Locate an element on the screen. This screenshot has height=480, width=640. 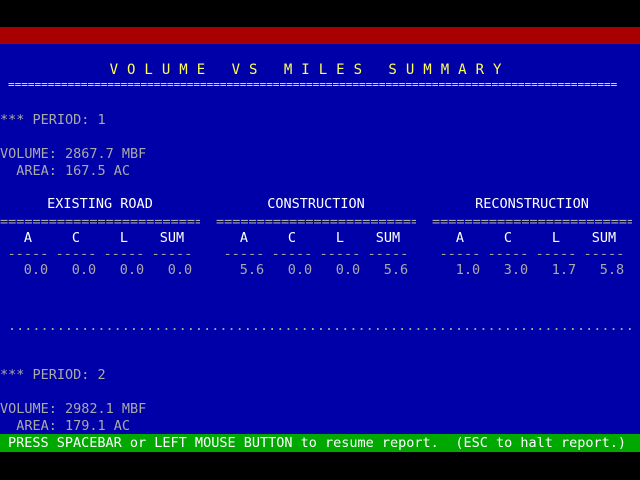
value-l: 1.7 is located at coordinates (564, 270).